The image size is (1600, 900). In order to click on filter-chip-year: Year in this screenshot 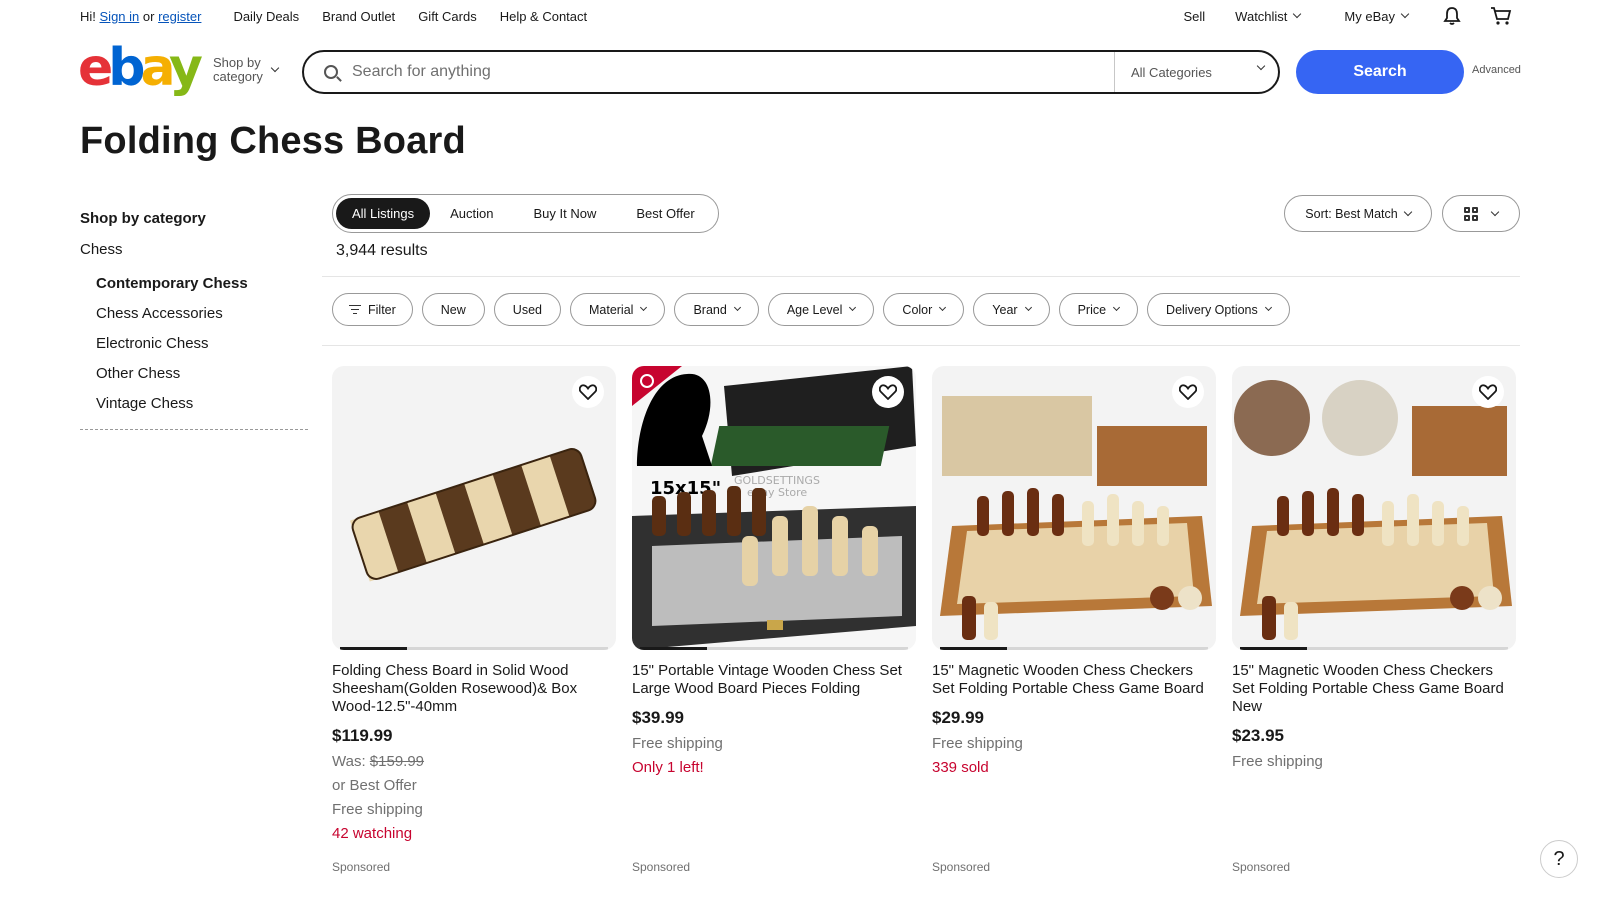, I will do `click(1011, 309)`.